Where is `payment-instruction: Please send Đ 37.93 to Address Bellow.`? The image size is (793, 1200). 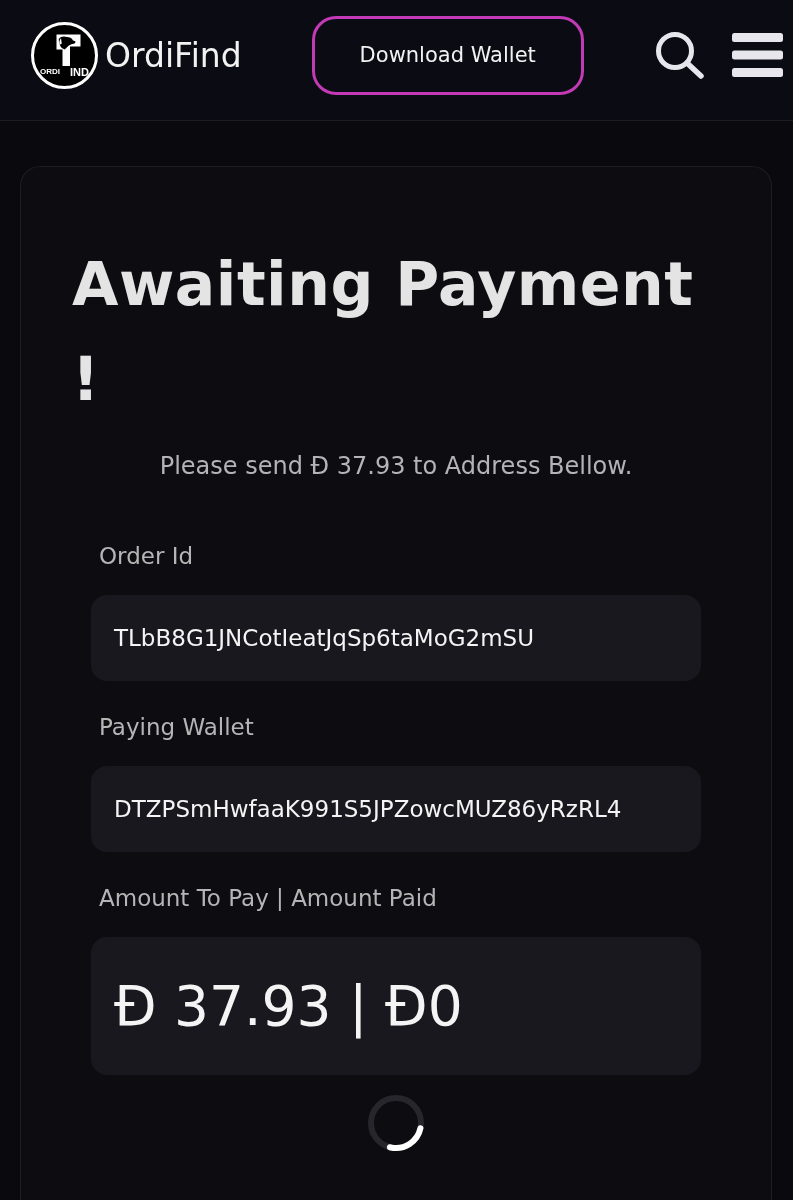
payment-instruction: Please send Đ 37.93 to Address Bellow. is located at coordinates (396, 466).